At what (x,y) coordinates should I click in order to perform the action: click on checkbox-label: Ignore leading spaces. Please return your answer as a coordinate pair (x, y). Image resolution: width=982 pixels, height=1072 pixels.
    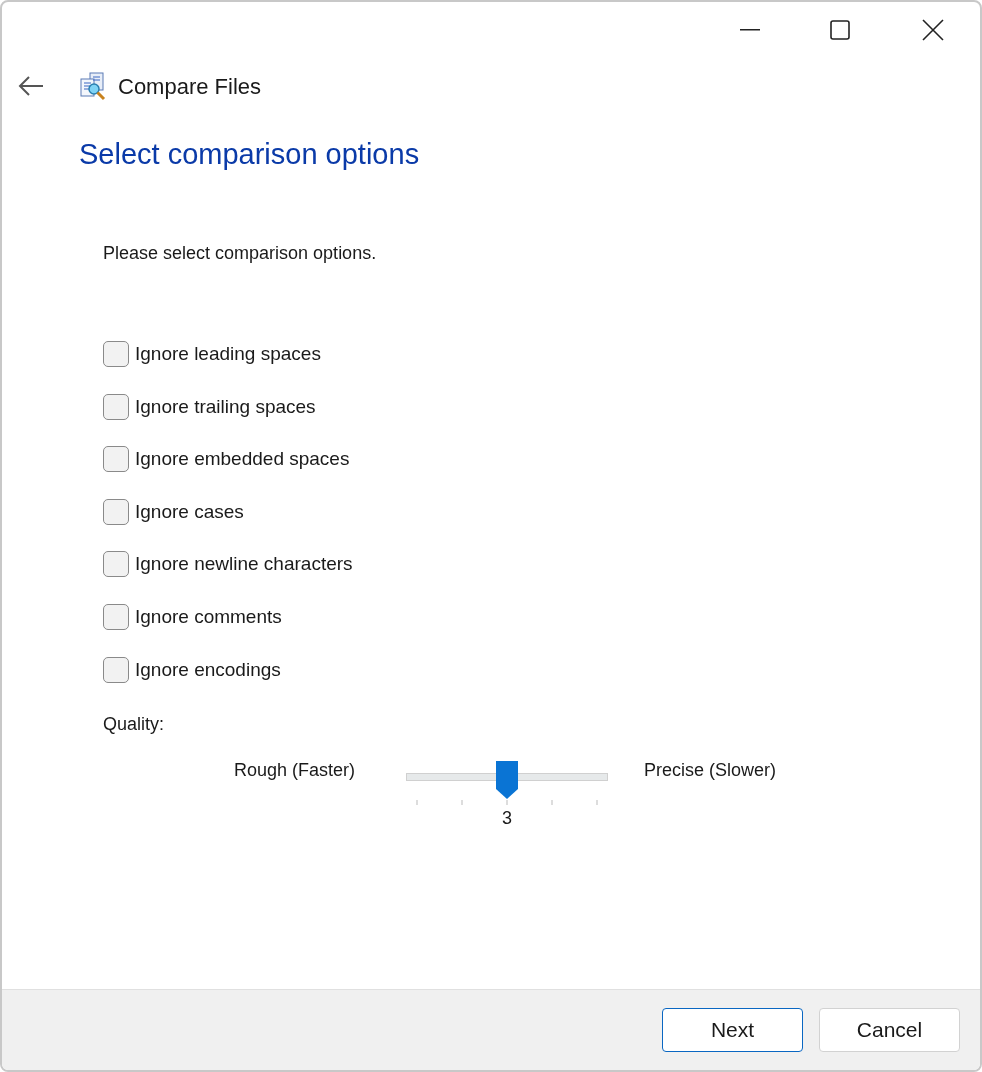
    Looking at the image, I should click on (228, 354).